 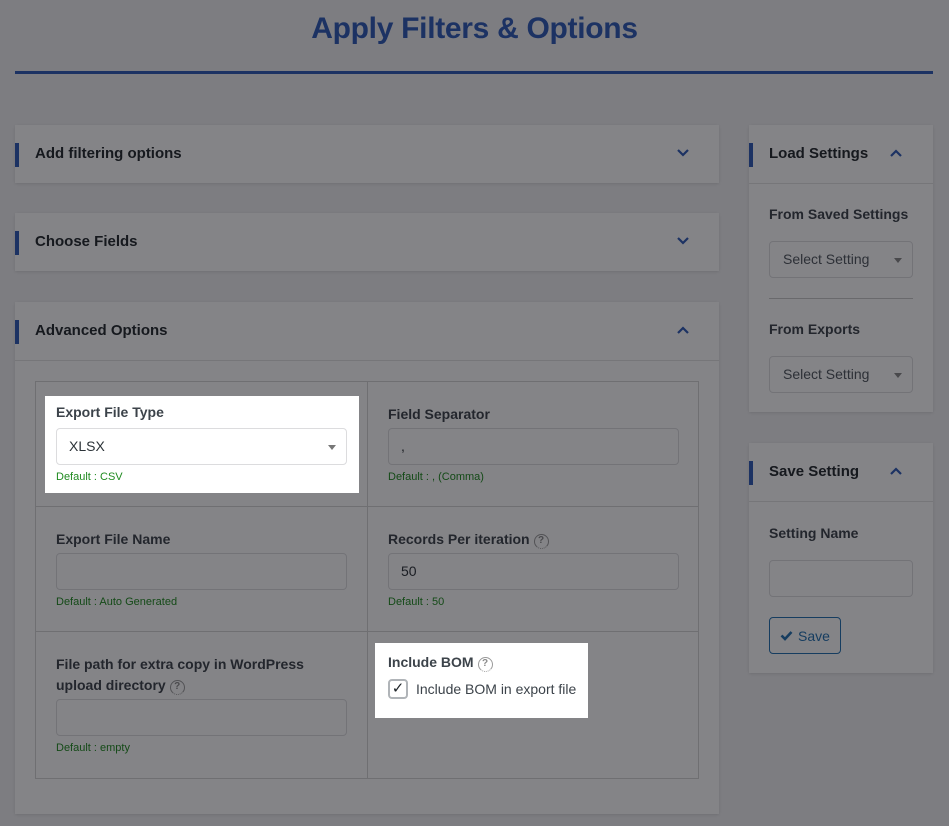 I want to click on panel-add-filtering-options: Add filtering options, so click(x=367, y=154).